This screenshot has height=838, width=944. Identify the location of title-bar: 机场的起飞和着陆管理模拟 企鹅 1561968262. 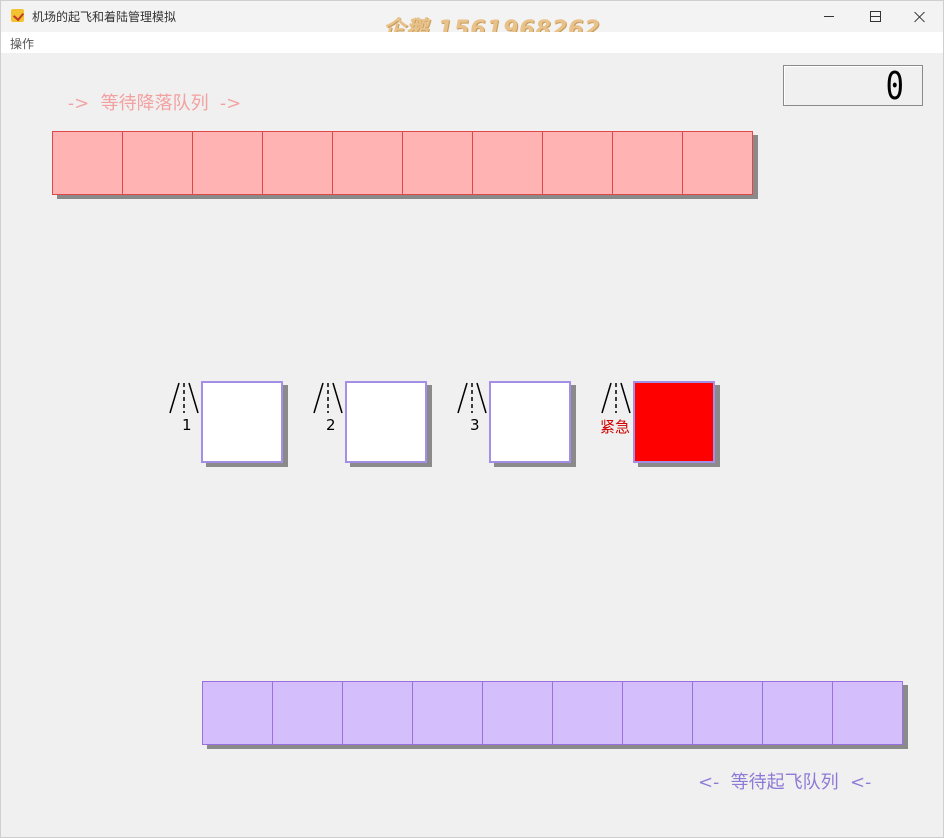
(472, 21).